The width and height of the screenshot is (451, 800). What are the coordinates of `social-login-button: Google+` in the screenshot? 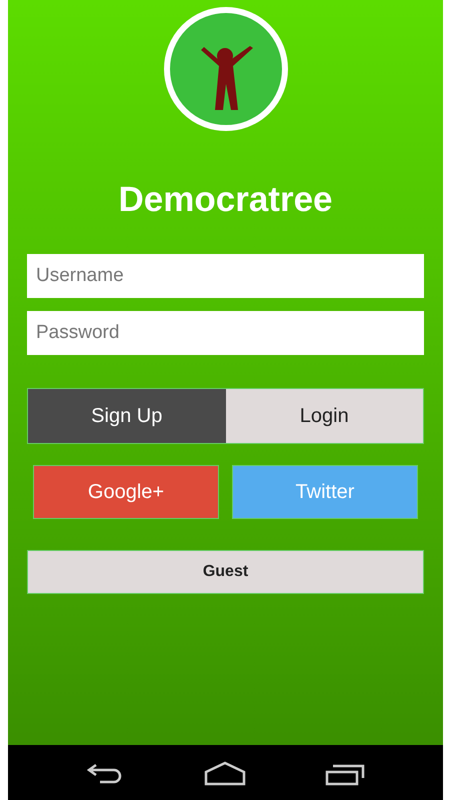 It's located at (126, 492).